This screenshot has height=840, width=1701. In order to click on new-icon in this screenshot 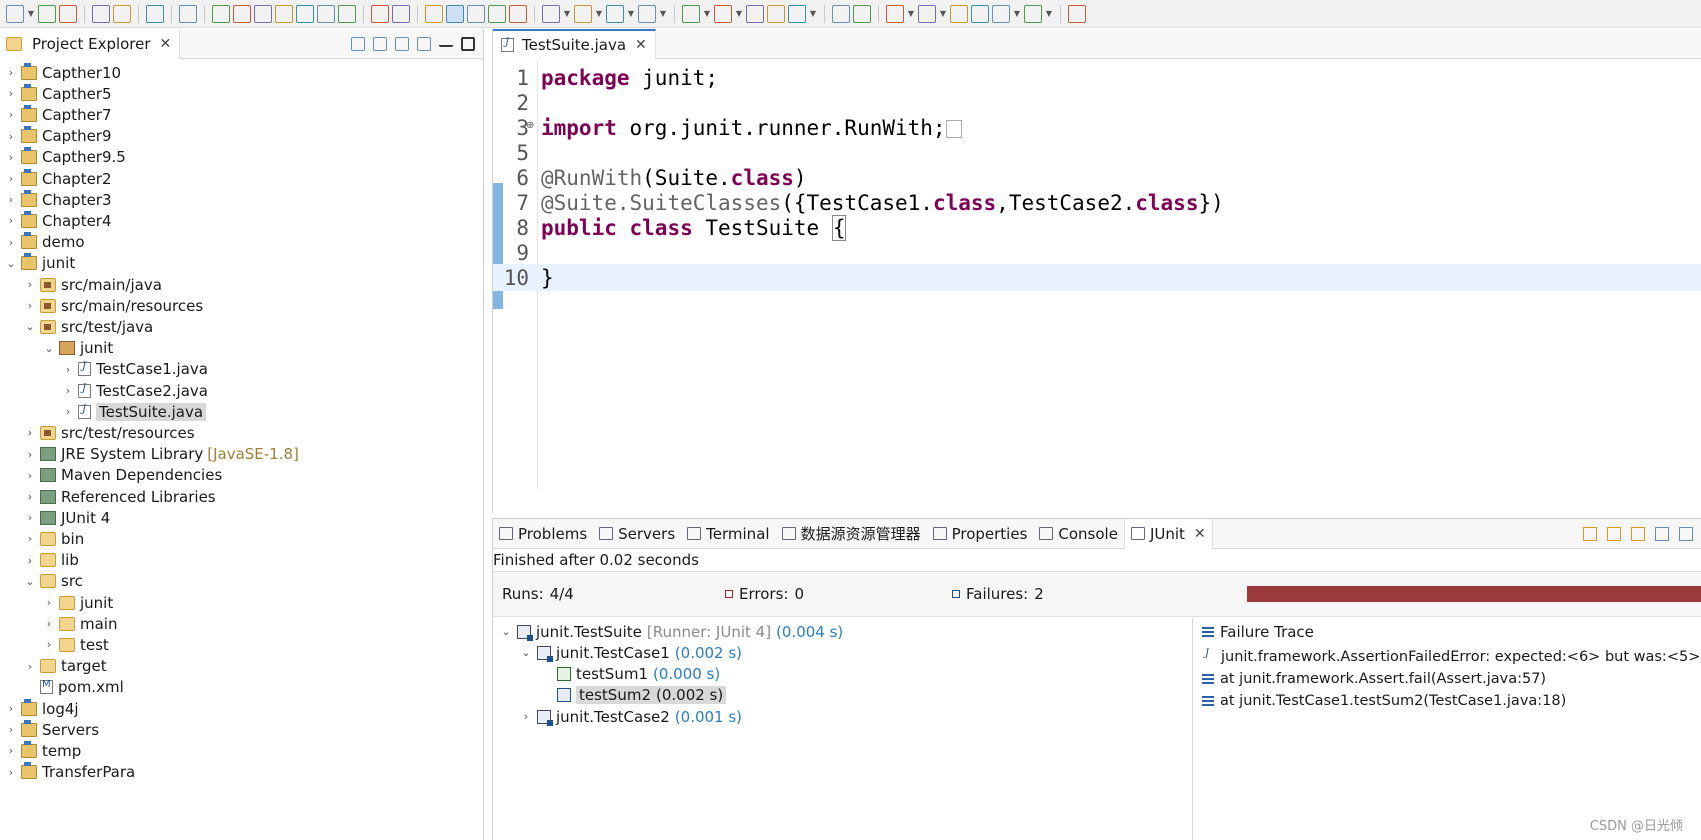, I will do `click(15, 13)`.